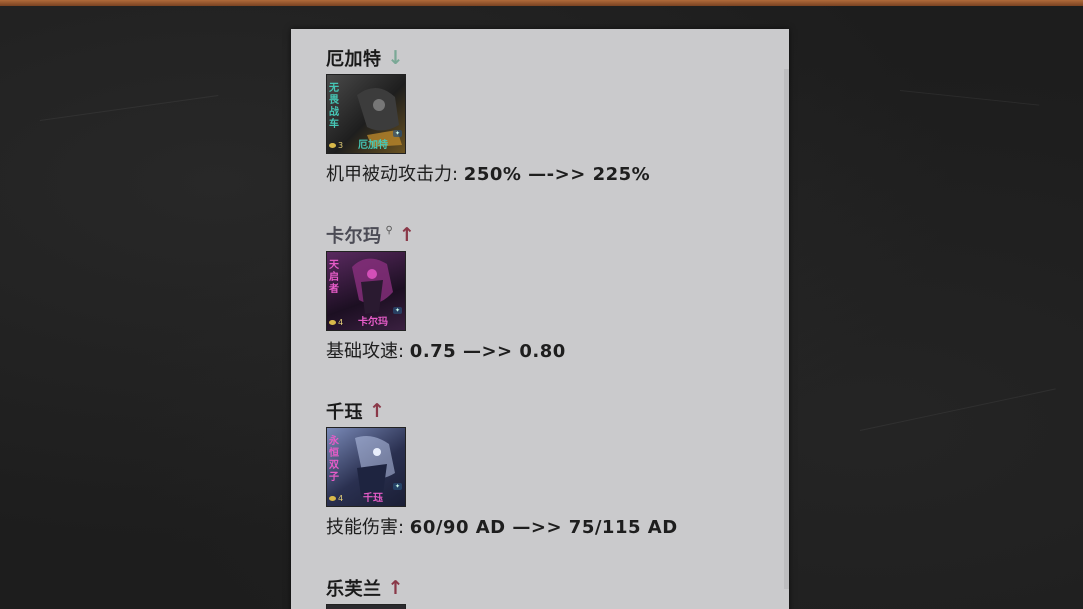 The height and width of the screenshot is (609, 1083). Describe the element at coordinates (487, 351) in the screenshot. I see `stat-values: 0.75 —>> 0.80` at that location.